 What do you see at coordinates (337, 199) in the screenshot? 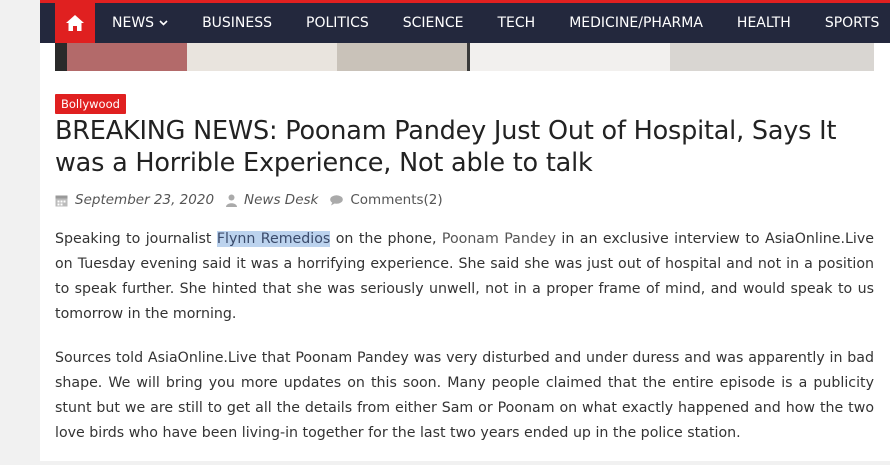
I see `comment-icon` at bounding box center [337, 199].